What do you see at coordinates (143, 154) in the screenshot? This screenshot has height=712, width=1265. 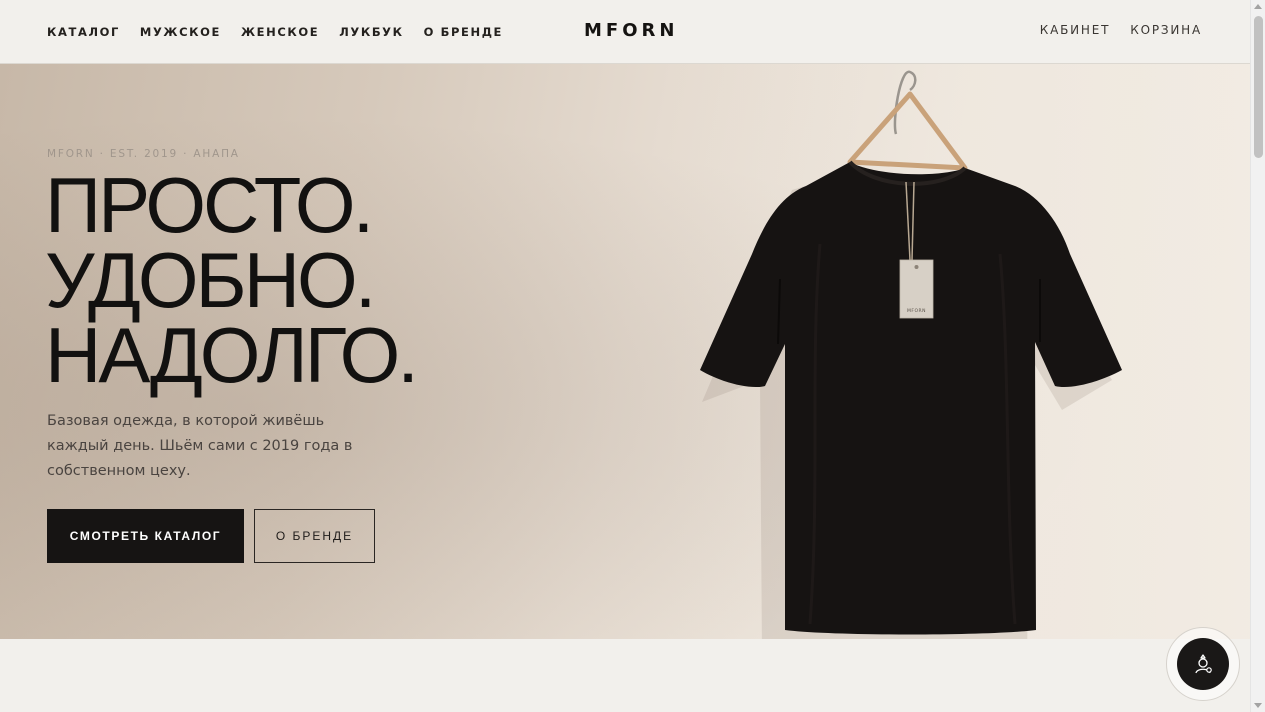 I see `hero-eyebrow: MFORN · EST. 2019 · АНАПА` at bounding box center [143, 154].